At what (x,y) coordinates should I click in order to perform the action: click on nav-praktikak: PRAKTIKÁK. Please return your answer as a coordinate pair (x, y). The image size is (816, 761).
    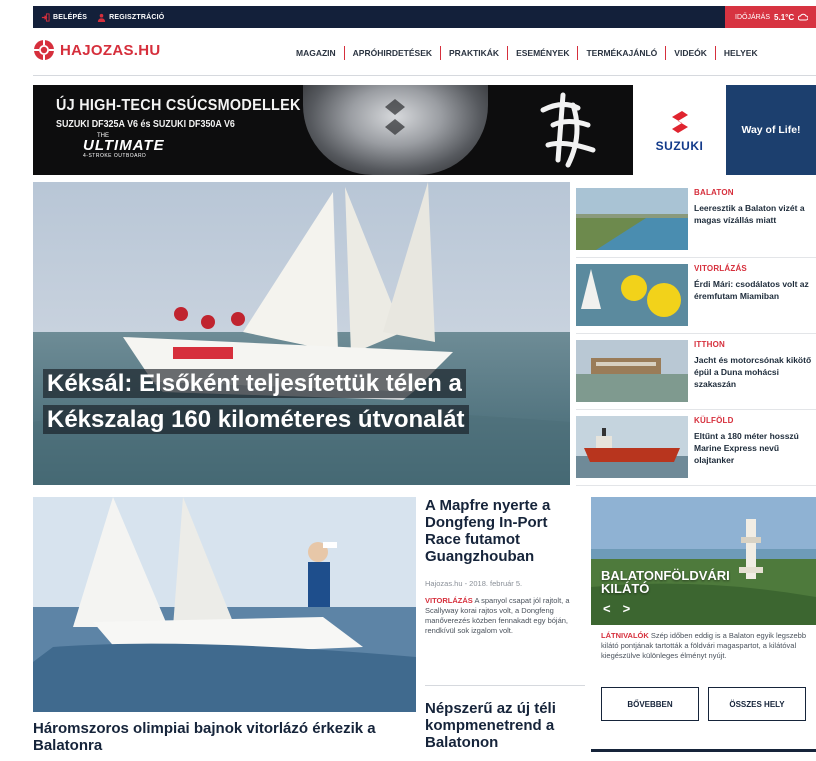
    Looking at the image, I should click on (474, 53).